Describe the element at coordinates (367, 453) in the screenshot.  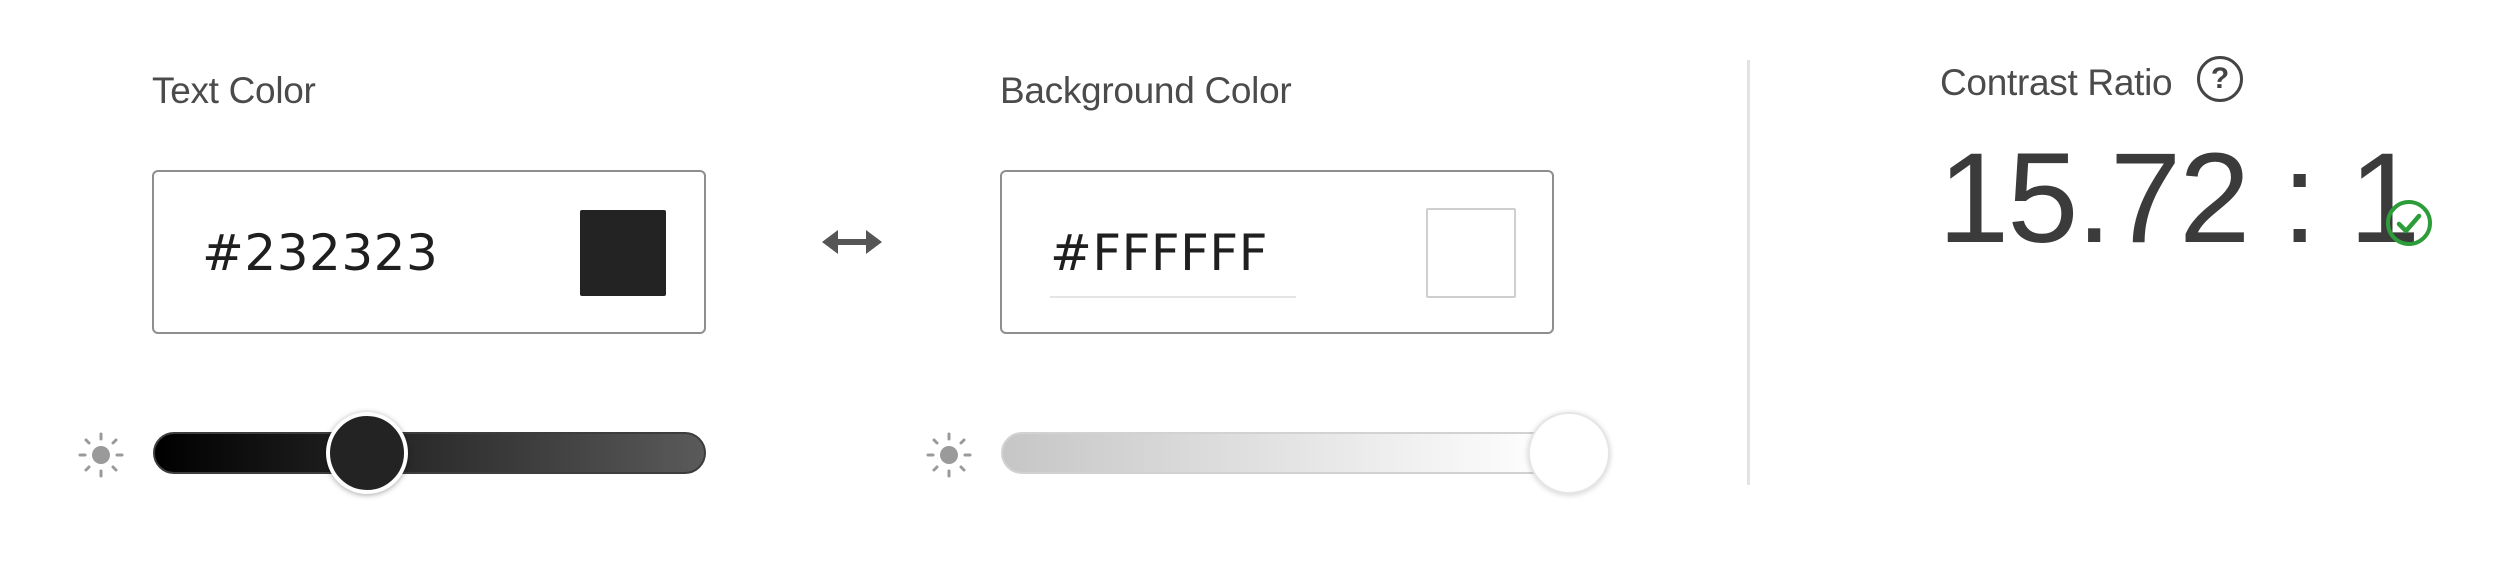
I see `text-color-slider-thumb` at that location.